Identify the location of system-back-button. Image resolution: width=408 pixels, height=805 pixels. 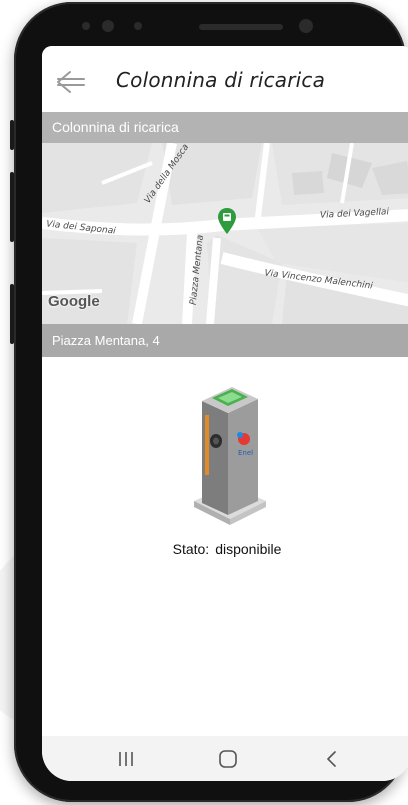
(332, 759).